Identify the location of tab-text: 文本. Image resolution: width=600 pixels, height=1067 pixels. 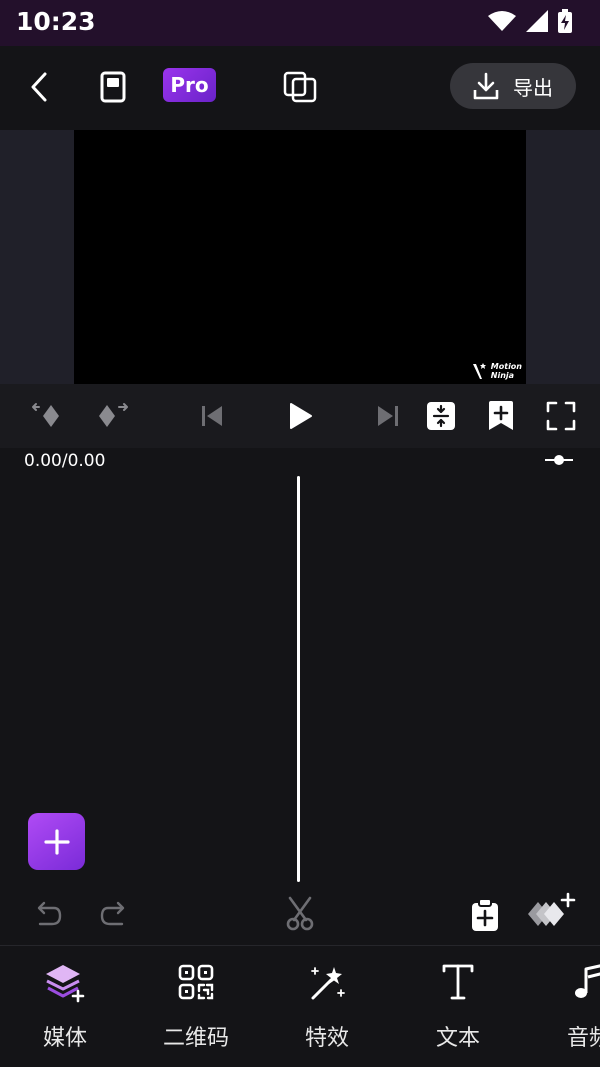
(458, 1001).